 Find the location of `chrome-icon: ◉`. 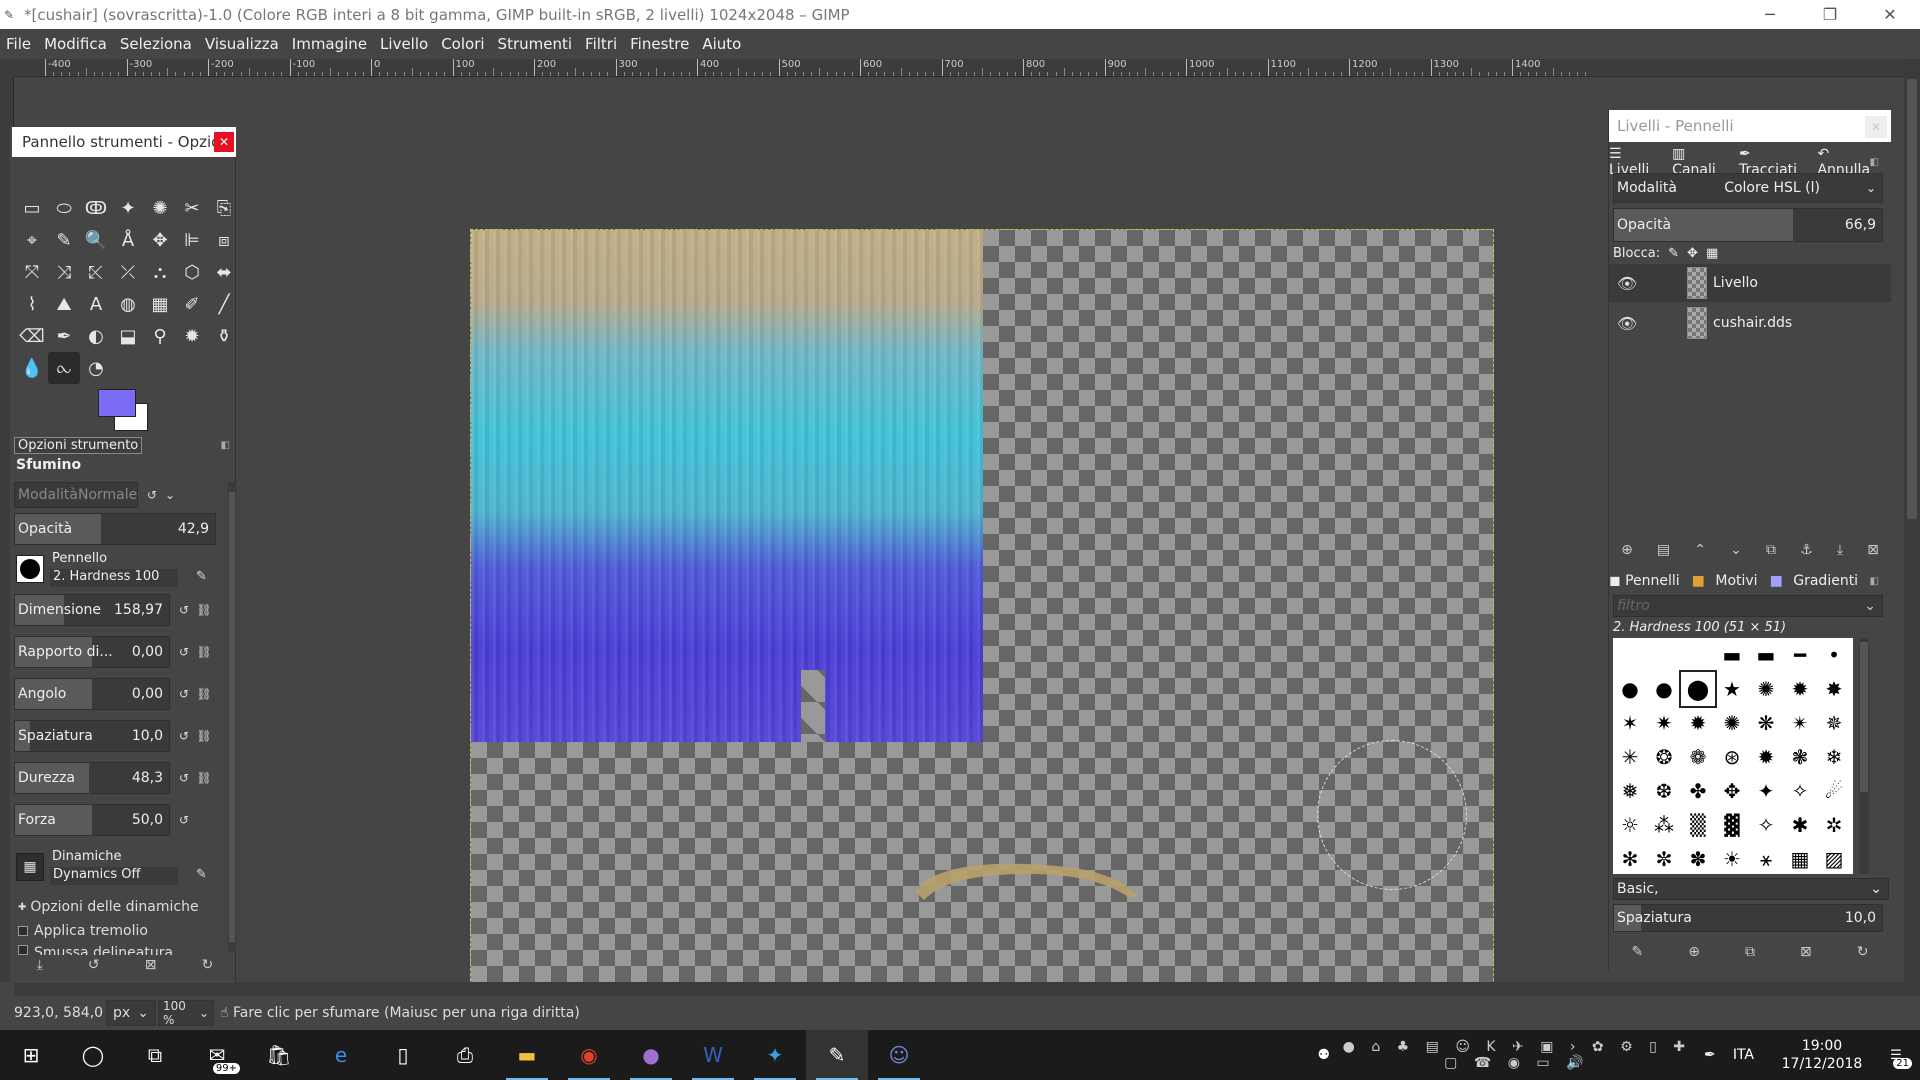

chrome-icon: ◉ is located at coordinates (589, 1055).